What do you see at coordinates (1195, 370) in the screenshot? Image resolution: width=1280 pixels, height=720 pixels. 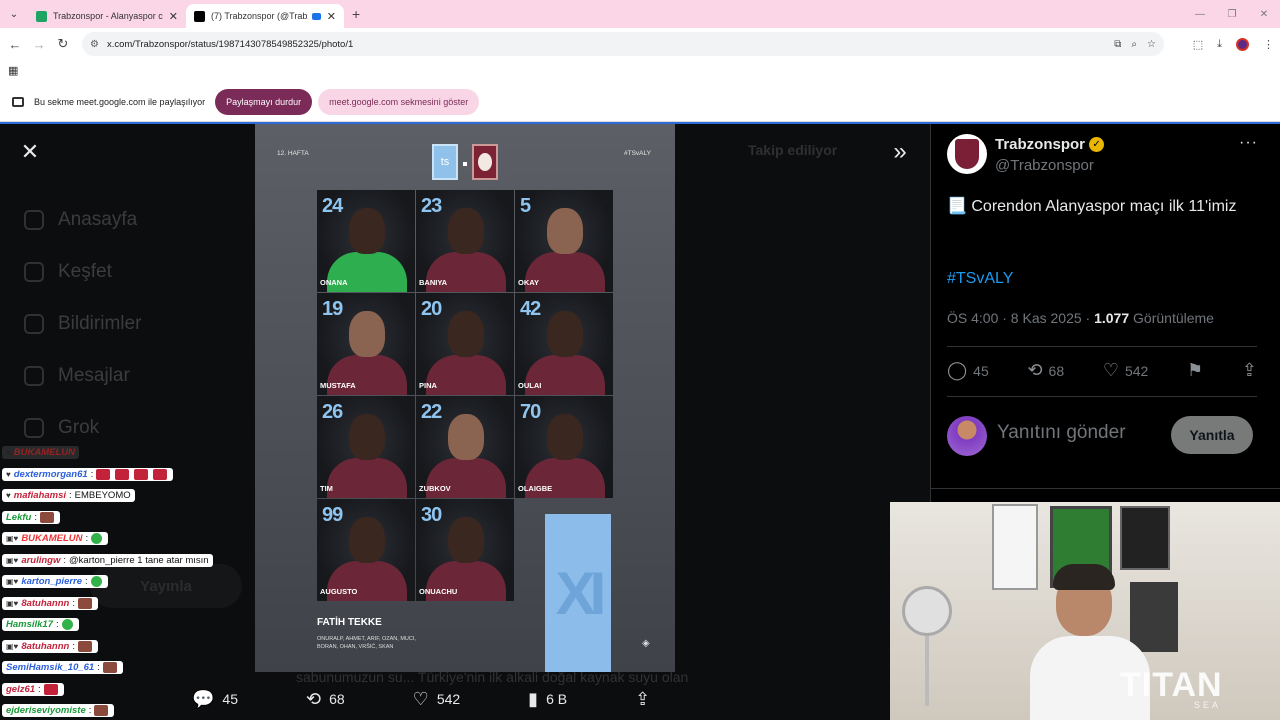 I see `bookmark-button: ⚑` at bounding box center [1195, 370].